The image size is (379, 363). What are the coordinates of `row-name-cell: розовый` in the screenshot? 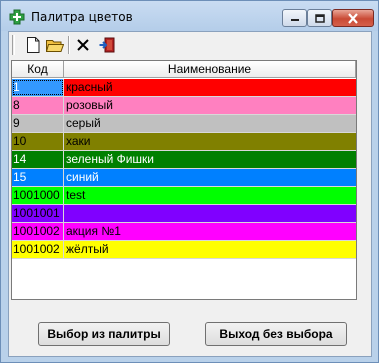 It's located at (210, 105).